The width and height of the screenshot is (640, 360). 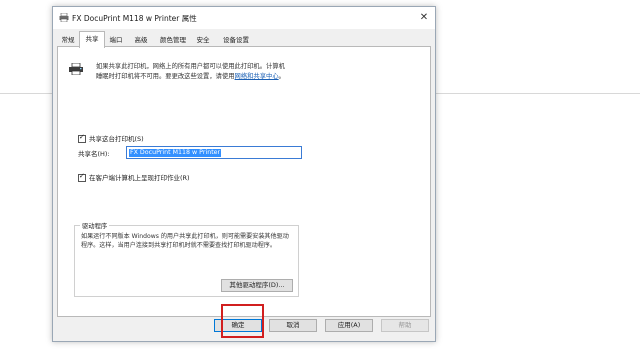 What do you see at coordinates (349, 325) in the screenshot?
I see `apply-button: 应用(A)` at bounding box center [349, 325].